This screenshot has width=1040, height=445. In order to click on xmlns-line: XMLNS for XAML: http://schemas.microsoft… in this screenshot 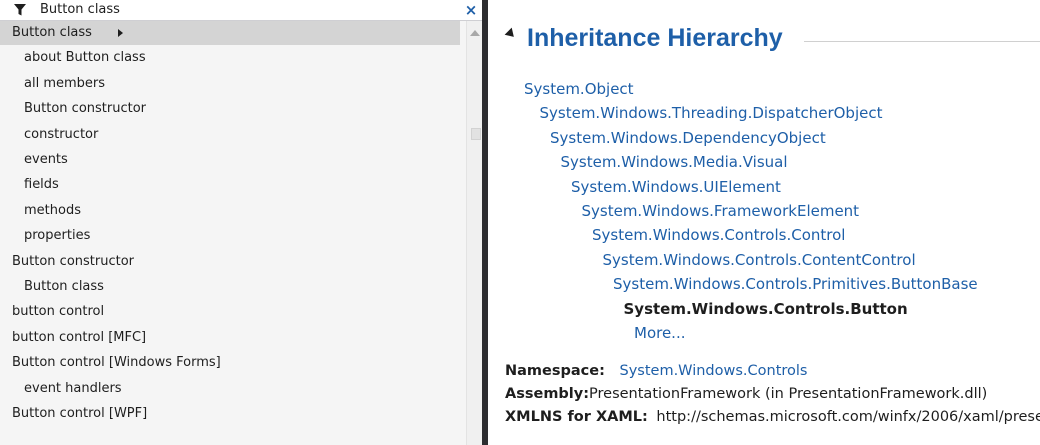, I will do `click(772, 417)`.